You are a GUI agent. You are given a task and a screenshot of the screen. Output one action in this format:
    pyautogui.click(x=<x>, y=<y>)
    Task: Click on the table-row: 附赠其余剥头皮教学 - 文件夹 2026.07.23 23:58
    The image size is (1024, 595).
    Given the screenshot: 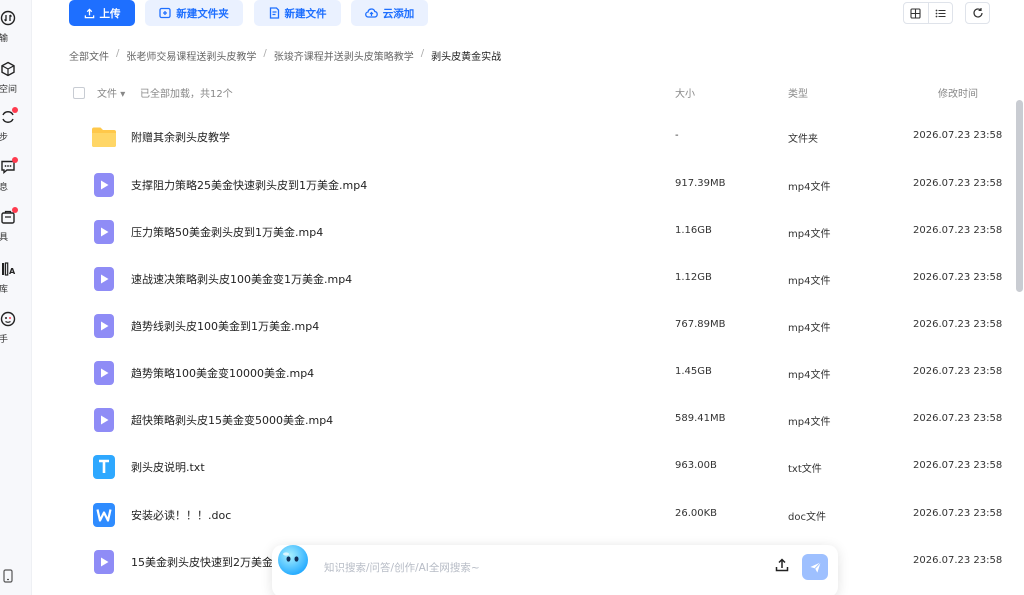 What is the action you would take?
    pyautogui.click(x=539, y=136)
    